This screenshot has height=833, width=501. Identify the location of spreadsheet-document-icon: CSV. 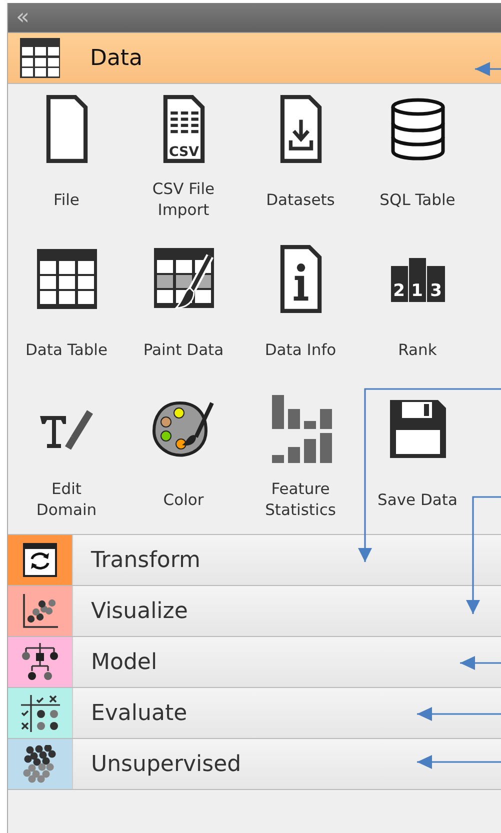
(184, 129).